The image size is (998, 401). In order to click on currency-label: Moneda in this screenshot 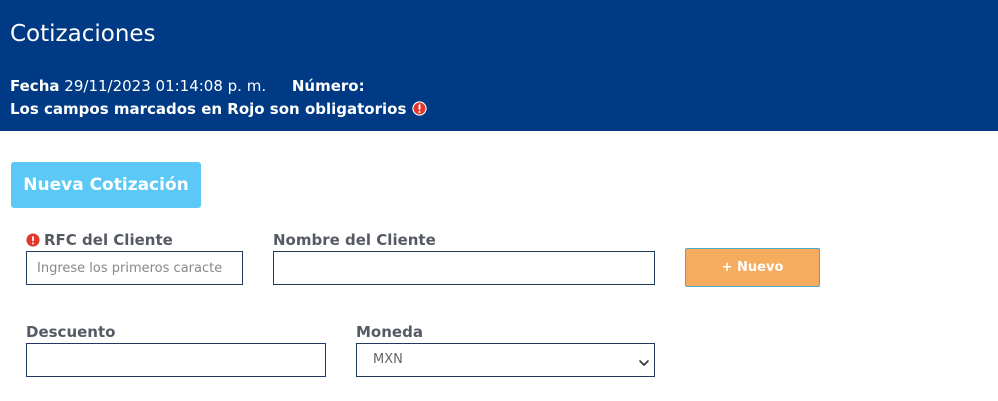, I will do `click(389, 332)`.